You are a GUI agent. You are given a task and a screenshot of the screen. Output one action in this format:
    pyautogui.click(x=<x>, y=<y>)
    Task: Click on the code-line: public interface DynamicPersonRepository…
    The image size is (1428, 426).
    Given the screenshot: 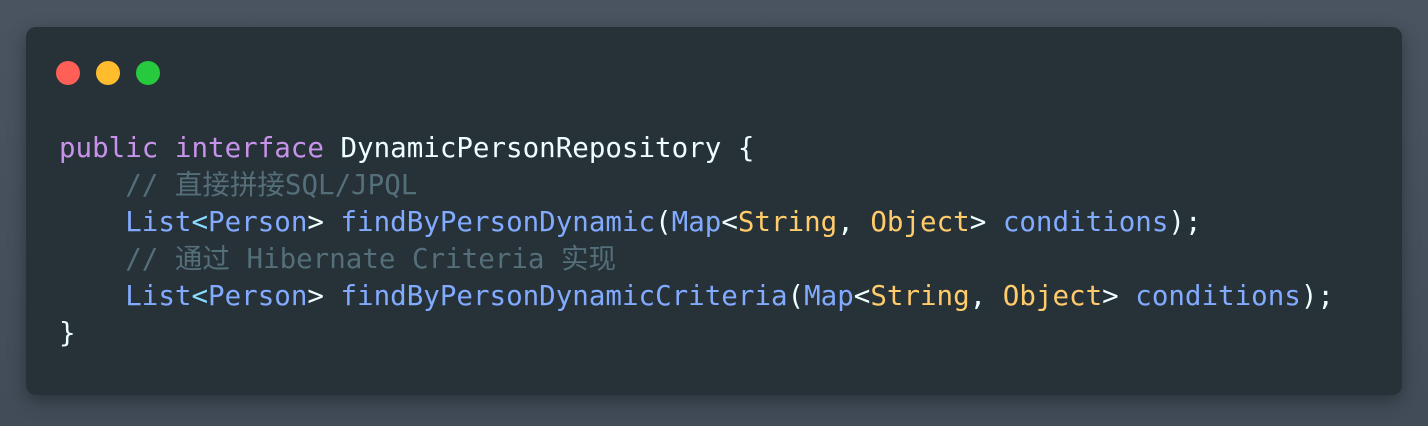 What is the action you would take?
    pyautogui.click(x=696, y=148)
    